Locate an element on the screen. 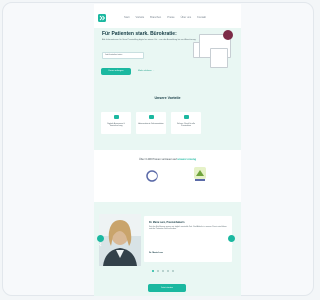 Image resolution: width=320 pixels, height=300 pixels. feature-card: Digitale Anamnese & Terminbuchung is located at coordinates (116, 123).